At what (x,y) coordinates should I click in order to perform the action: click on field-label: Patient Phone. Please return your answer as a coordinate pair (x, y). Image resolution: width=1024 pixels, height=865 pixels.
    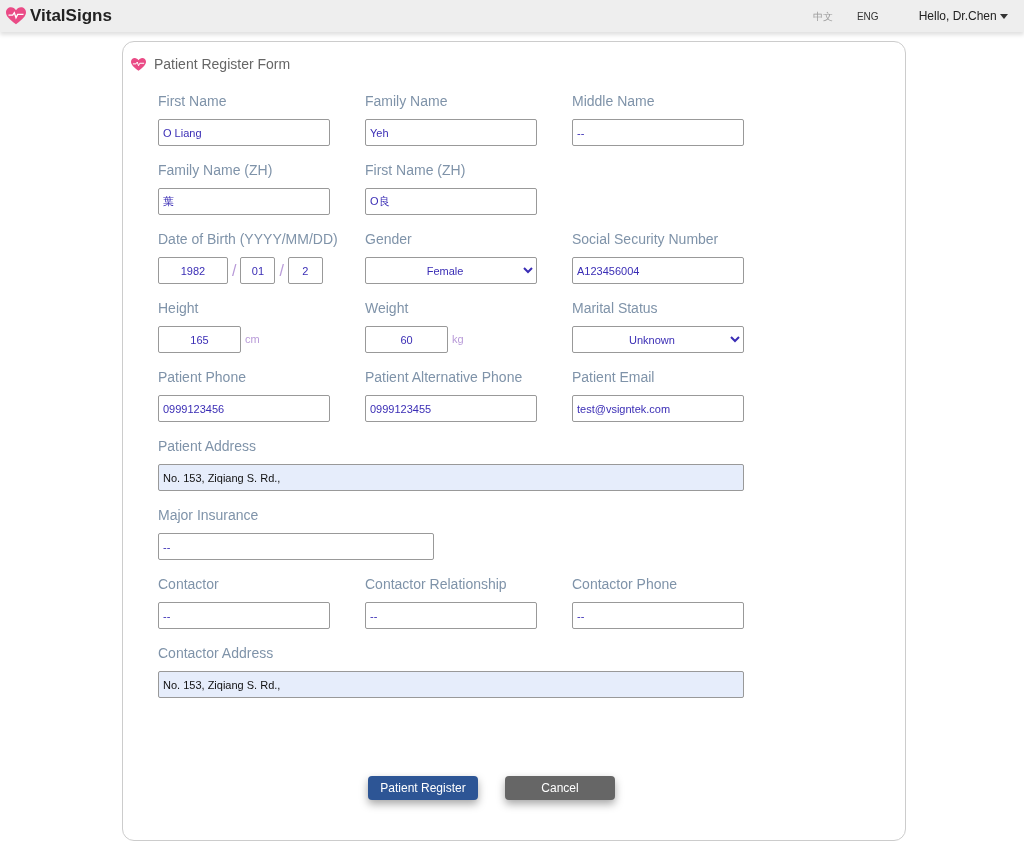
    Looking at the image, I should click on (202, 377).